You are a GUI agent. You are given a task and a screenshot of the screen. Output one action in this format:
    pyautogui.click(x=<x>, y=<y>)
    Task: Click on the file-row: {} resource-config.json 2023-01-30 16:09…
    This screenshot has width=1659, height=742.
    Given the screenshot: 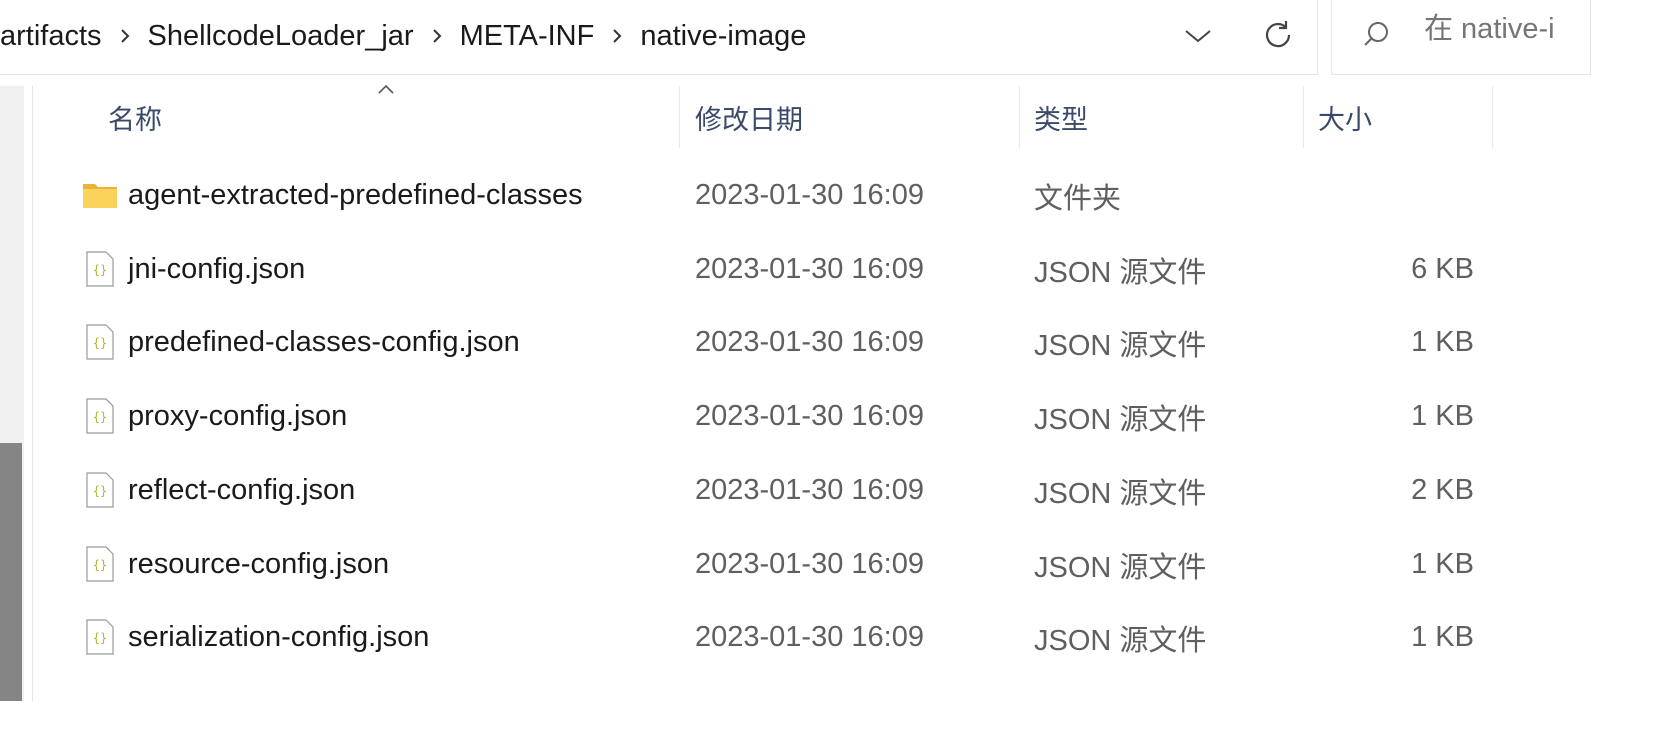 What is the action you would take?
    pyautogui.click(x=801, y=564)
    